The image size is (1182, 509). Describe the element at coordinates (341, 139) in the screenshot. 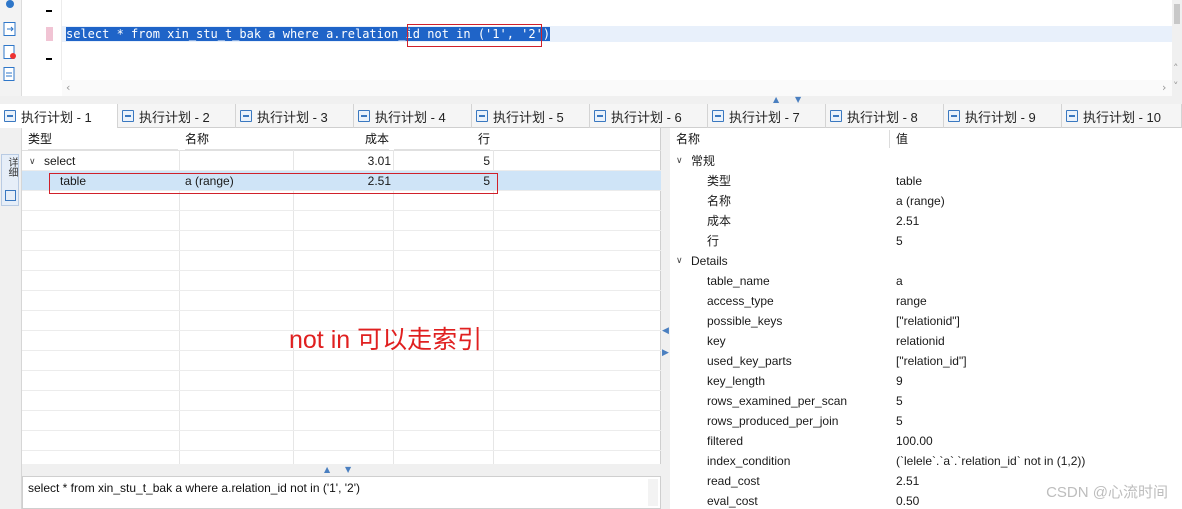

I see `column-header-cost: 成本` at that location.